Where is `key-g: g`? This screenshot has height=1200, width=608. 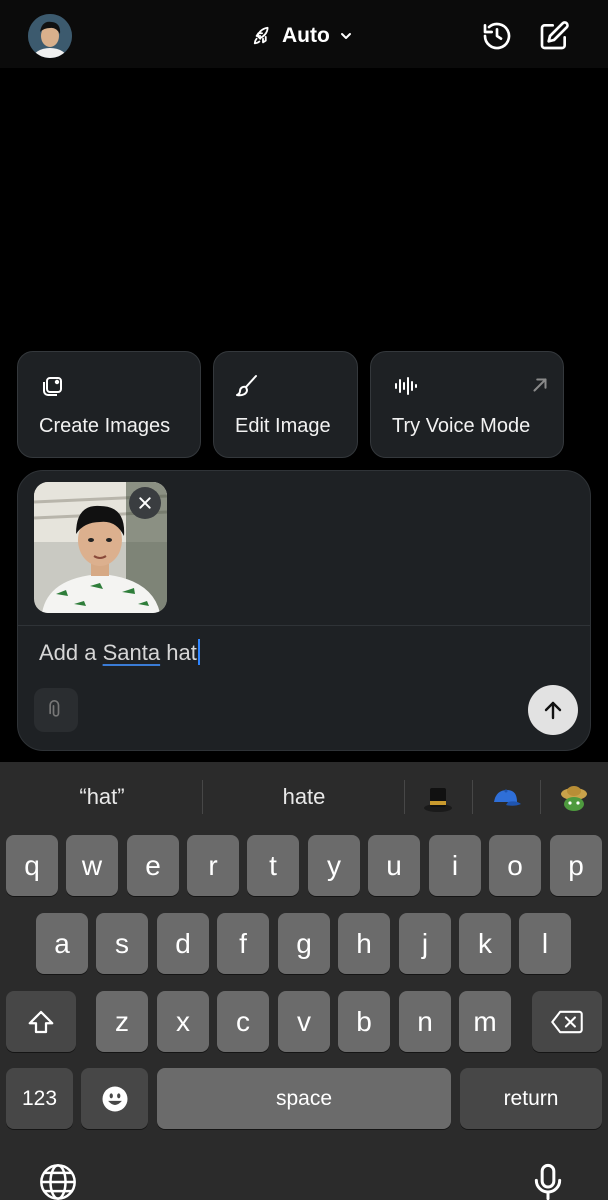
key-g: g is located at coordinates (304, 943).